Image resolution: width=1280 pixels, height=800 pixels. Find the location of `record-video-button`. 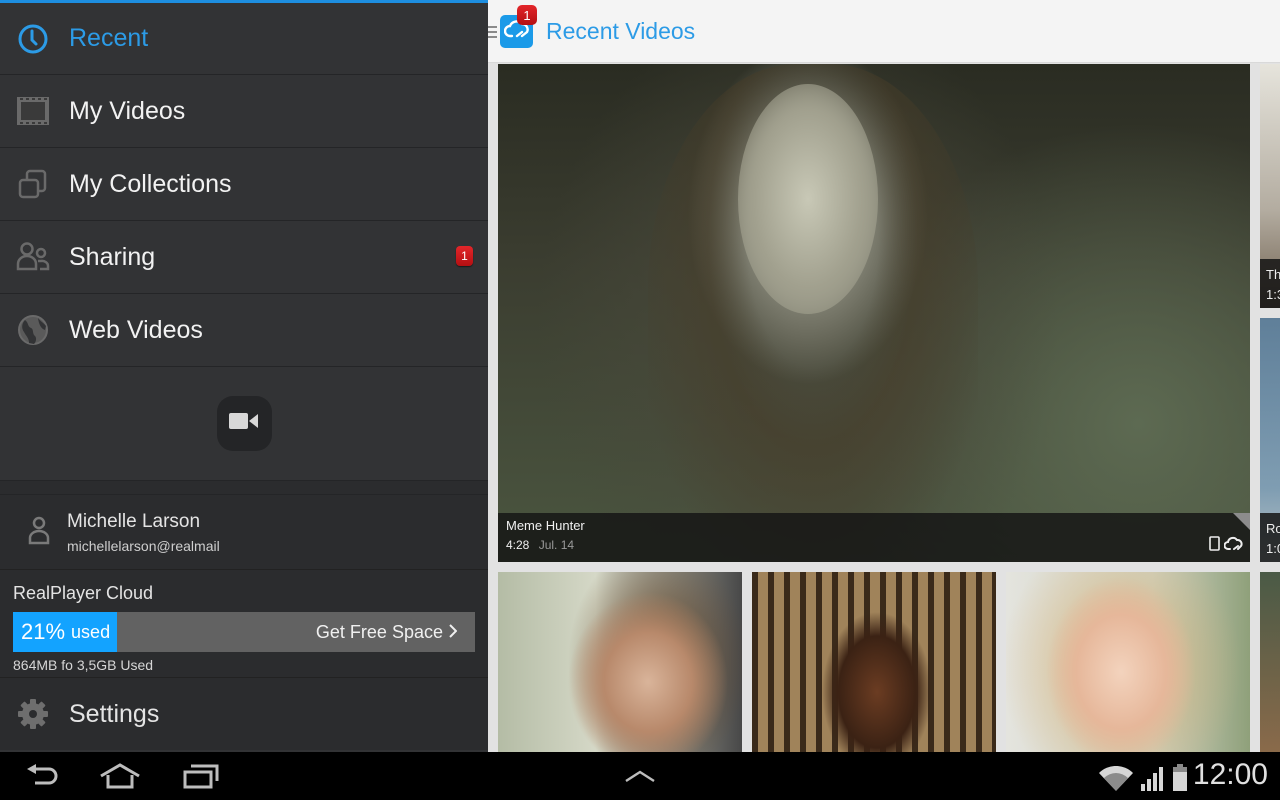

record-video-button is located at coordinates (244, 423).